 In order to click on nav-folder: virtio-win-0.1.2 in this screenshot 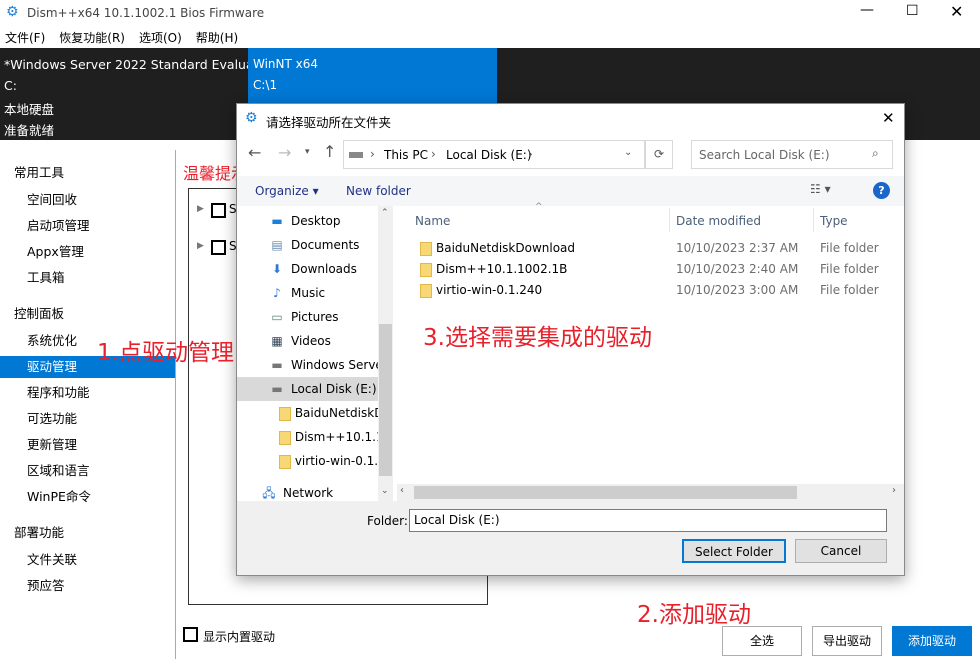, I will do `click(314, 461)`.